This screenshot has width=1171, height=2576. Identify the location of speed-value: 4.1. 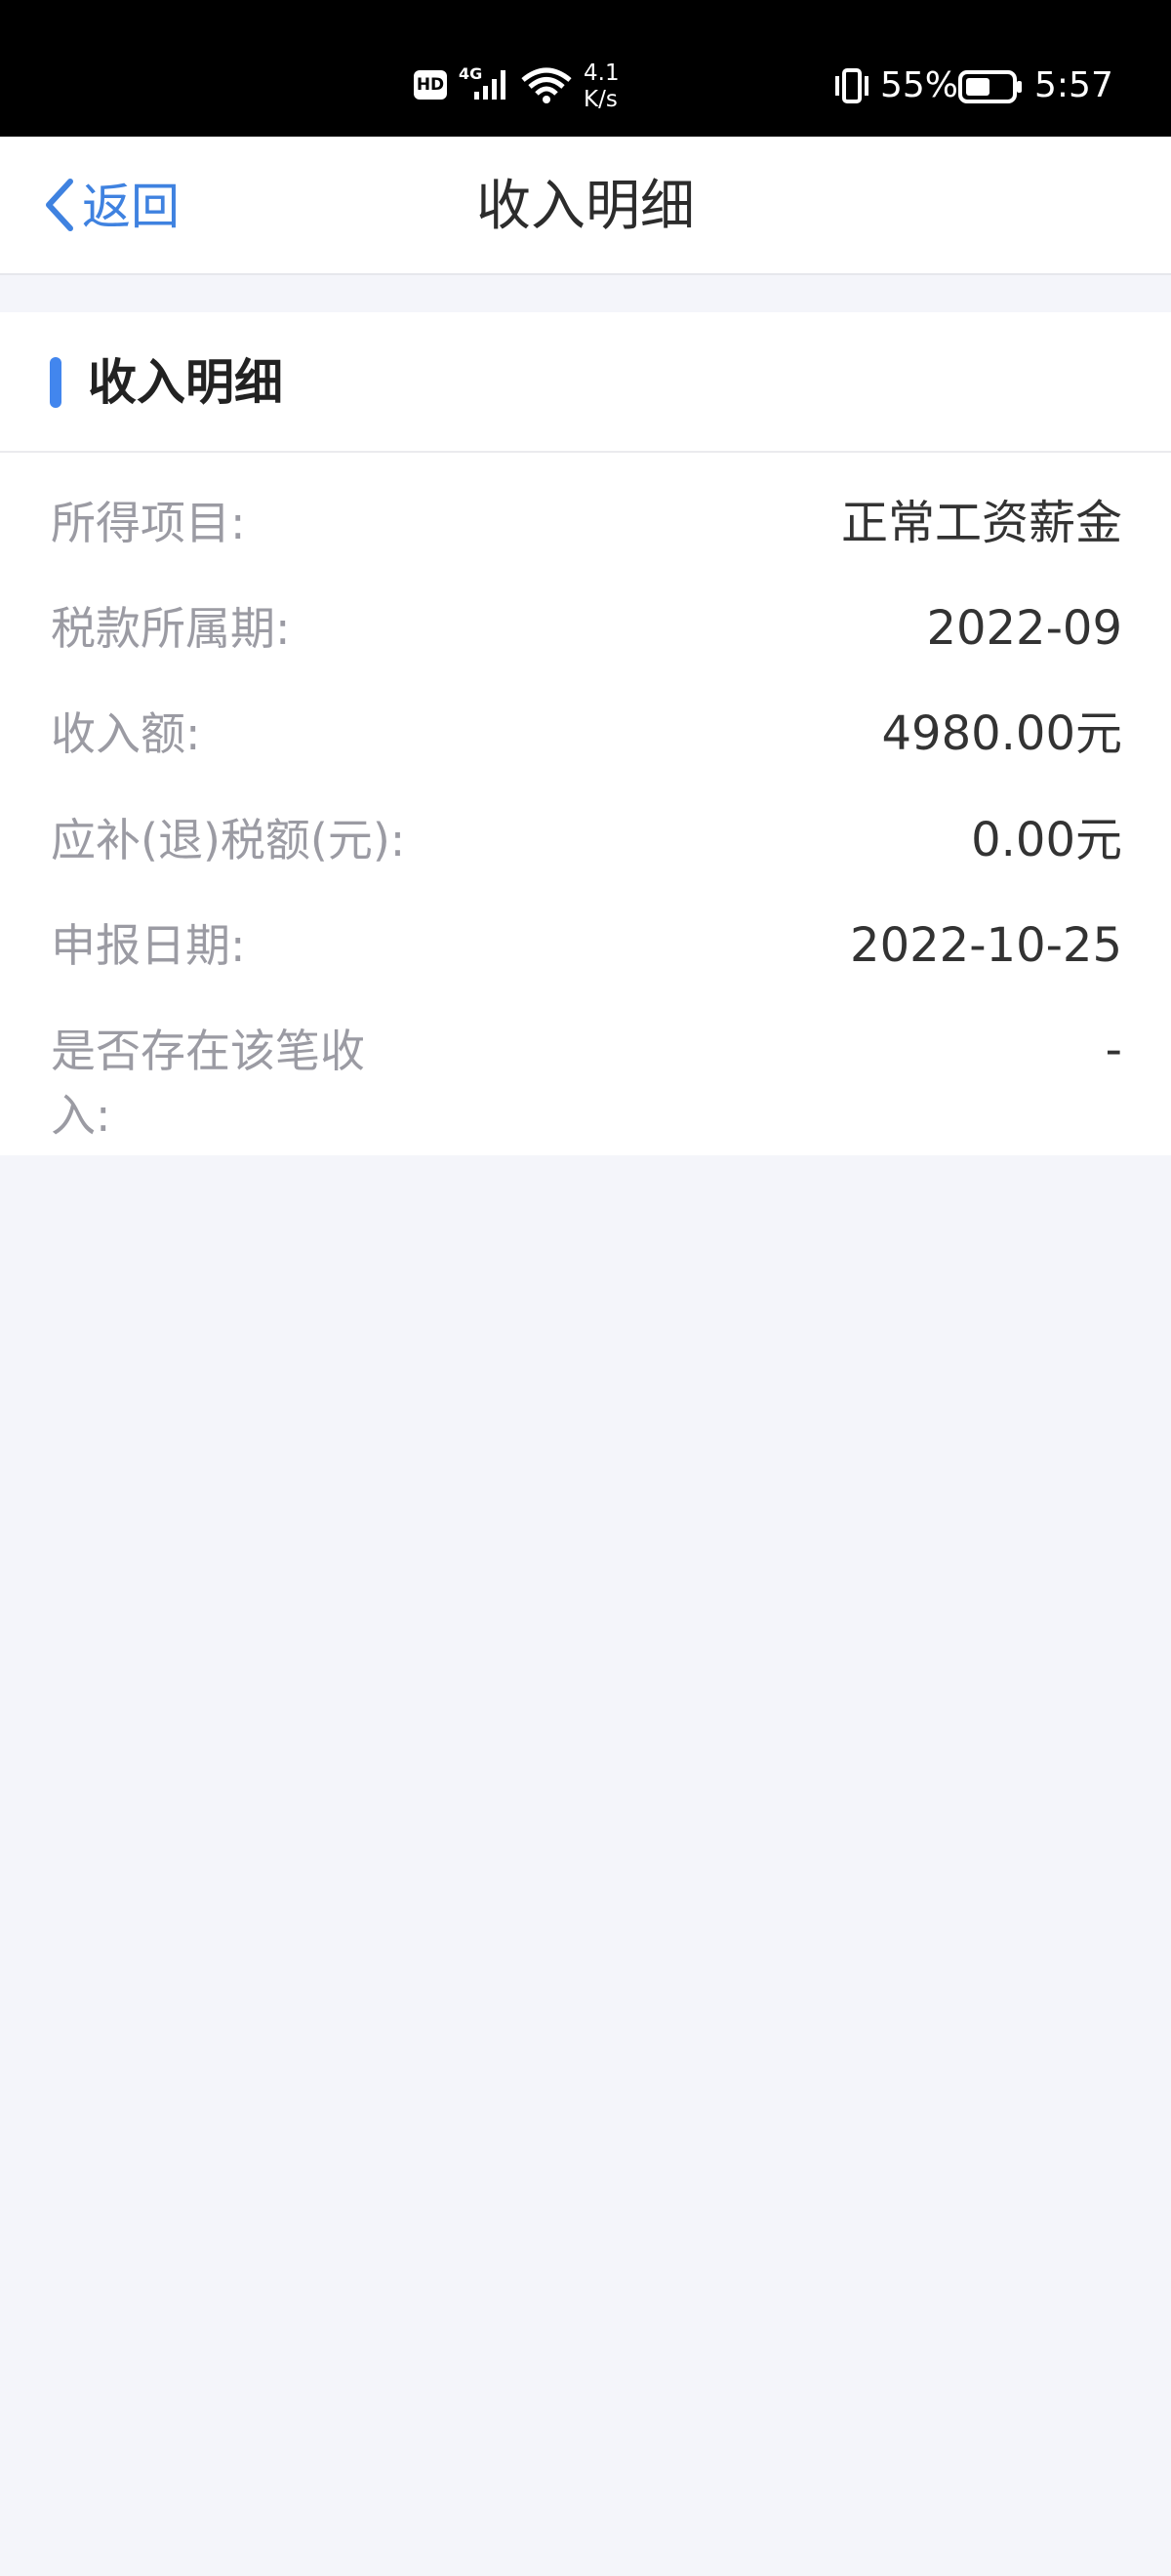
(602, 73).